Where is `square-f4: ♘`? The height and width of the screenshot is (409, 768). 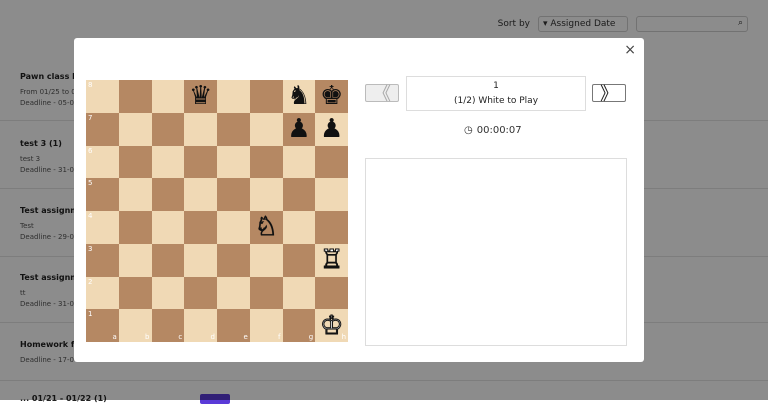 square-f4: ♘ is located at coordinates (266, 227).